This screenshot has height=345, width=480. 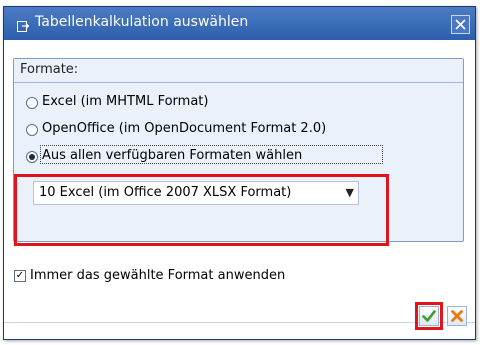 What do you see at coordinates (172, 155) in the screenshot?
I see `radio-label: Aus allen verfügbaren Formaten wählen` at bounding box center [172, 155].